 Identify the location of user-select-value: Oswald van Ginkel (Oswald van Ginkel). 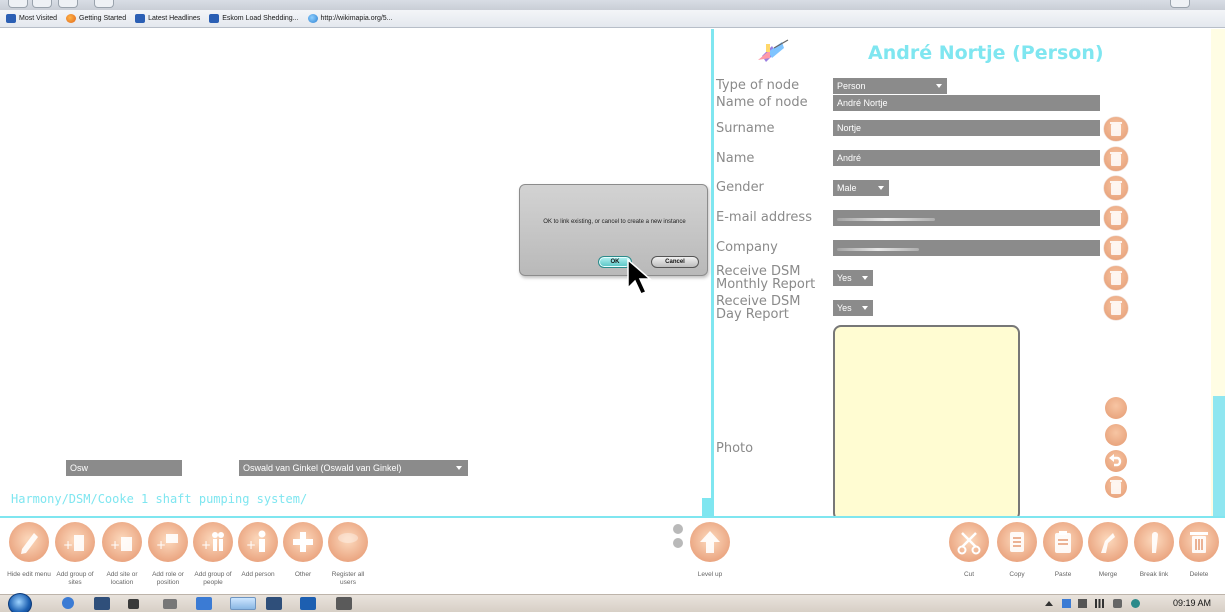
(322, 468).